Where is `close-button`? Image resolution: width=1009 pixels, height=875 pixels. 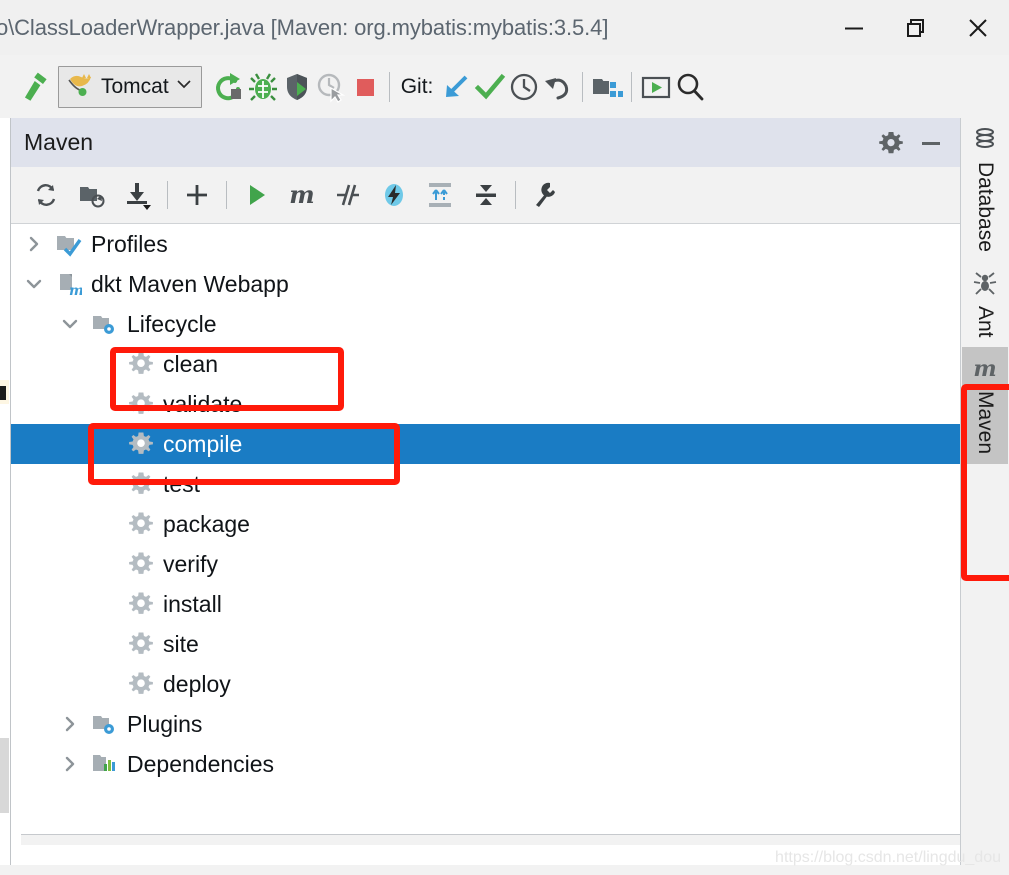
close-button is located at coordinates (978, 27).